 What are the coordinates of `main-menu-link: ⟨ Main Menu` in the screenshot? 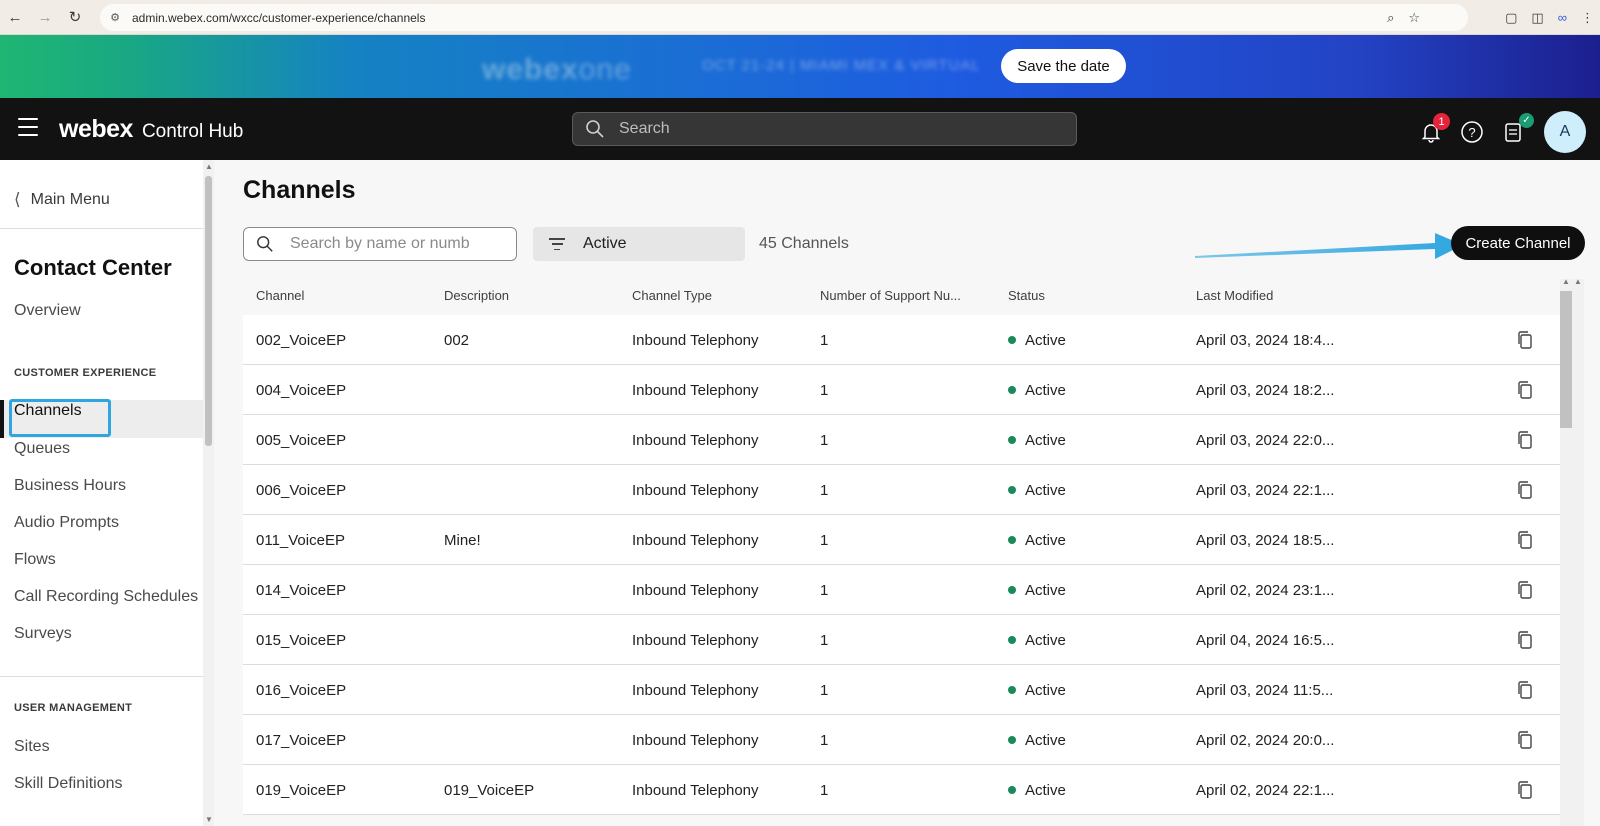 It's located at (62, 200).